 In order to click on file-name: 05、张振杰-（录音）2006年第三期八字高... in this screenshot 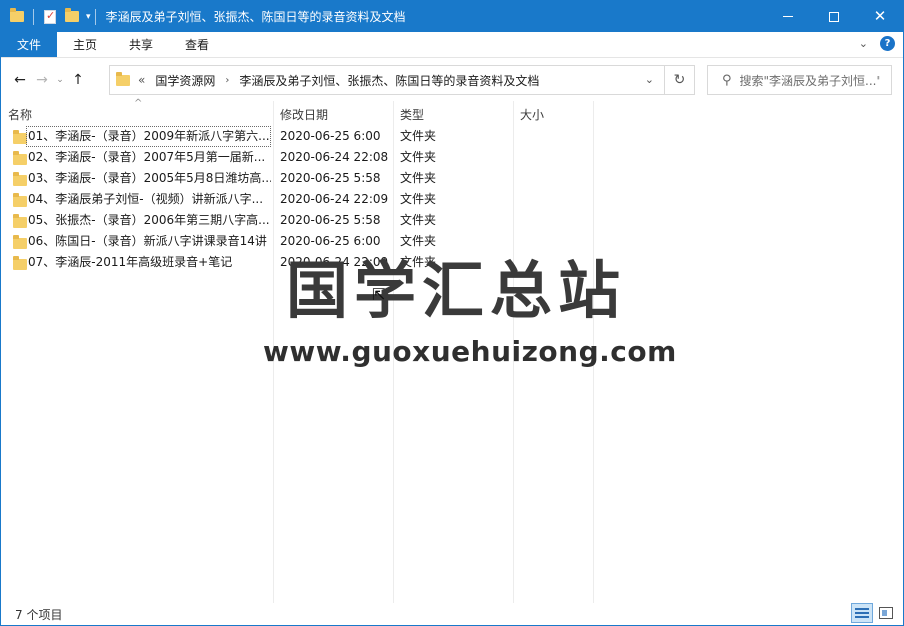, I will do `click(149, 220)`.